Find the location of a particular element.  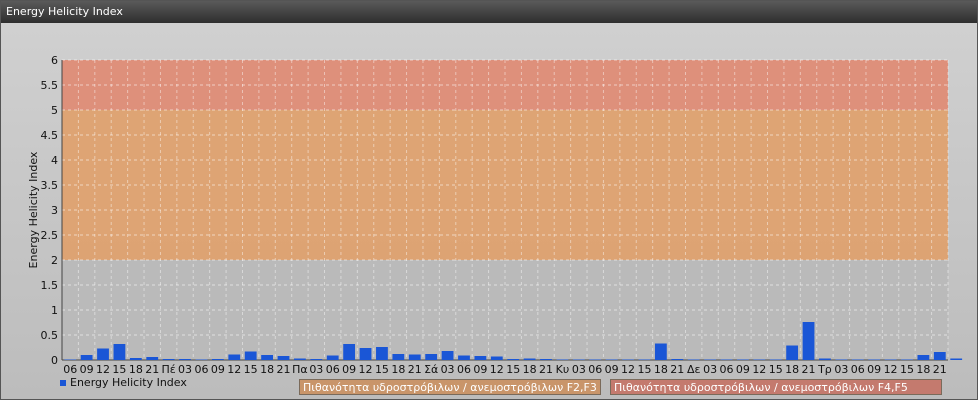

y-tick-label: 4 is located at coordinates (54, 160).